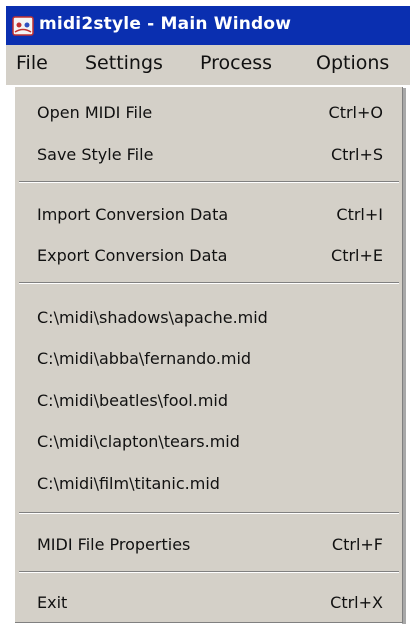 This screenshot has width=416, height=628. I want to click on menu-options: Options, so click(352, 65).